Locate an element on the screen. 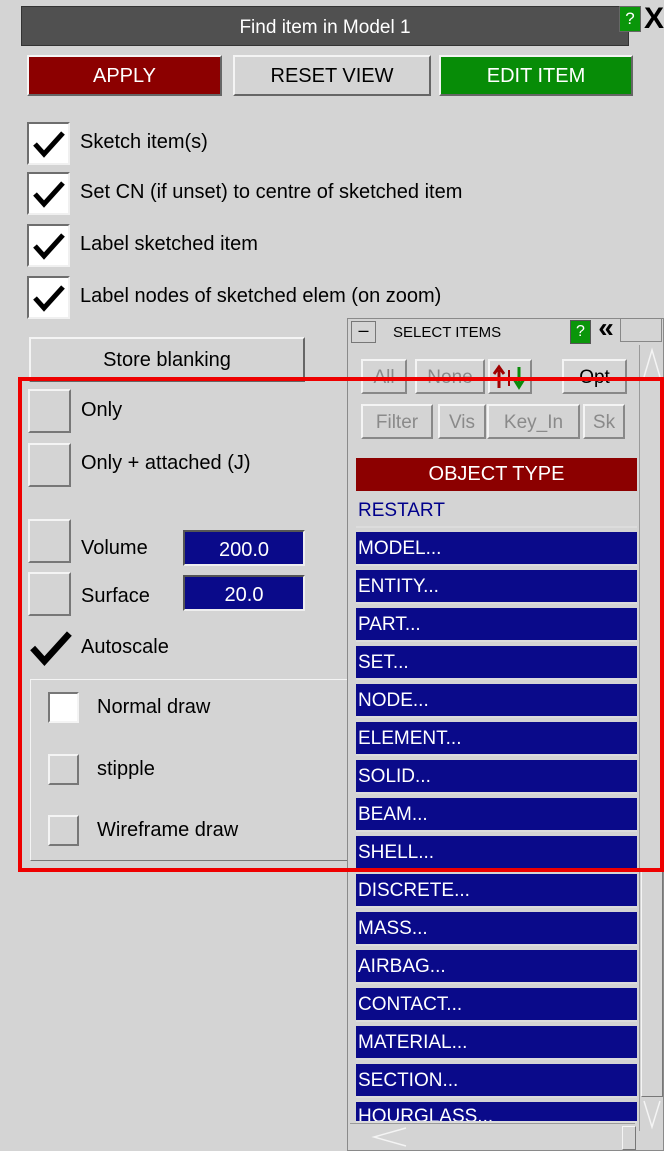  edit-item-button: EDIT ITEM is located at coordinates (536, 75).